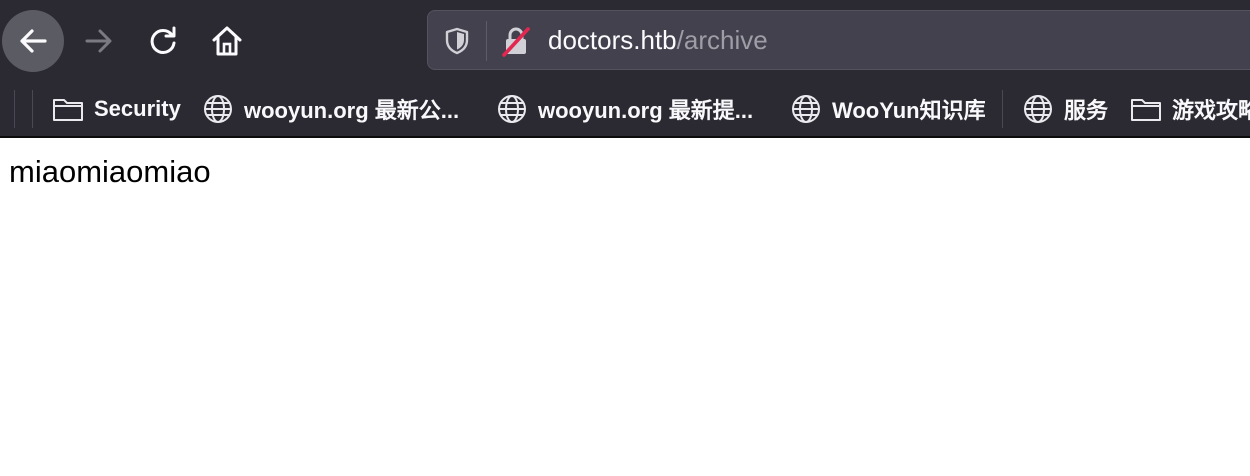 This screenshot has width=1250, height=476. I want to click on home-icon, so click(227, 41).